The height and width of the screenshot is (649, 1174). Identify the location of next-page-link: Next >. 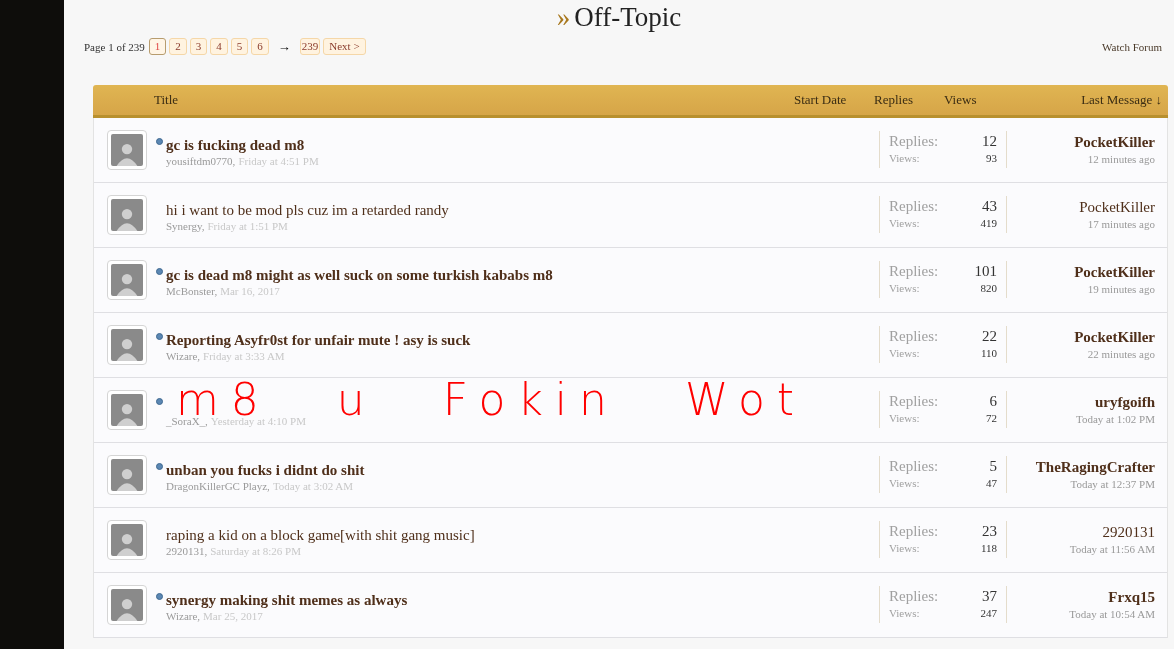
(344, 47).